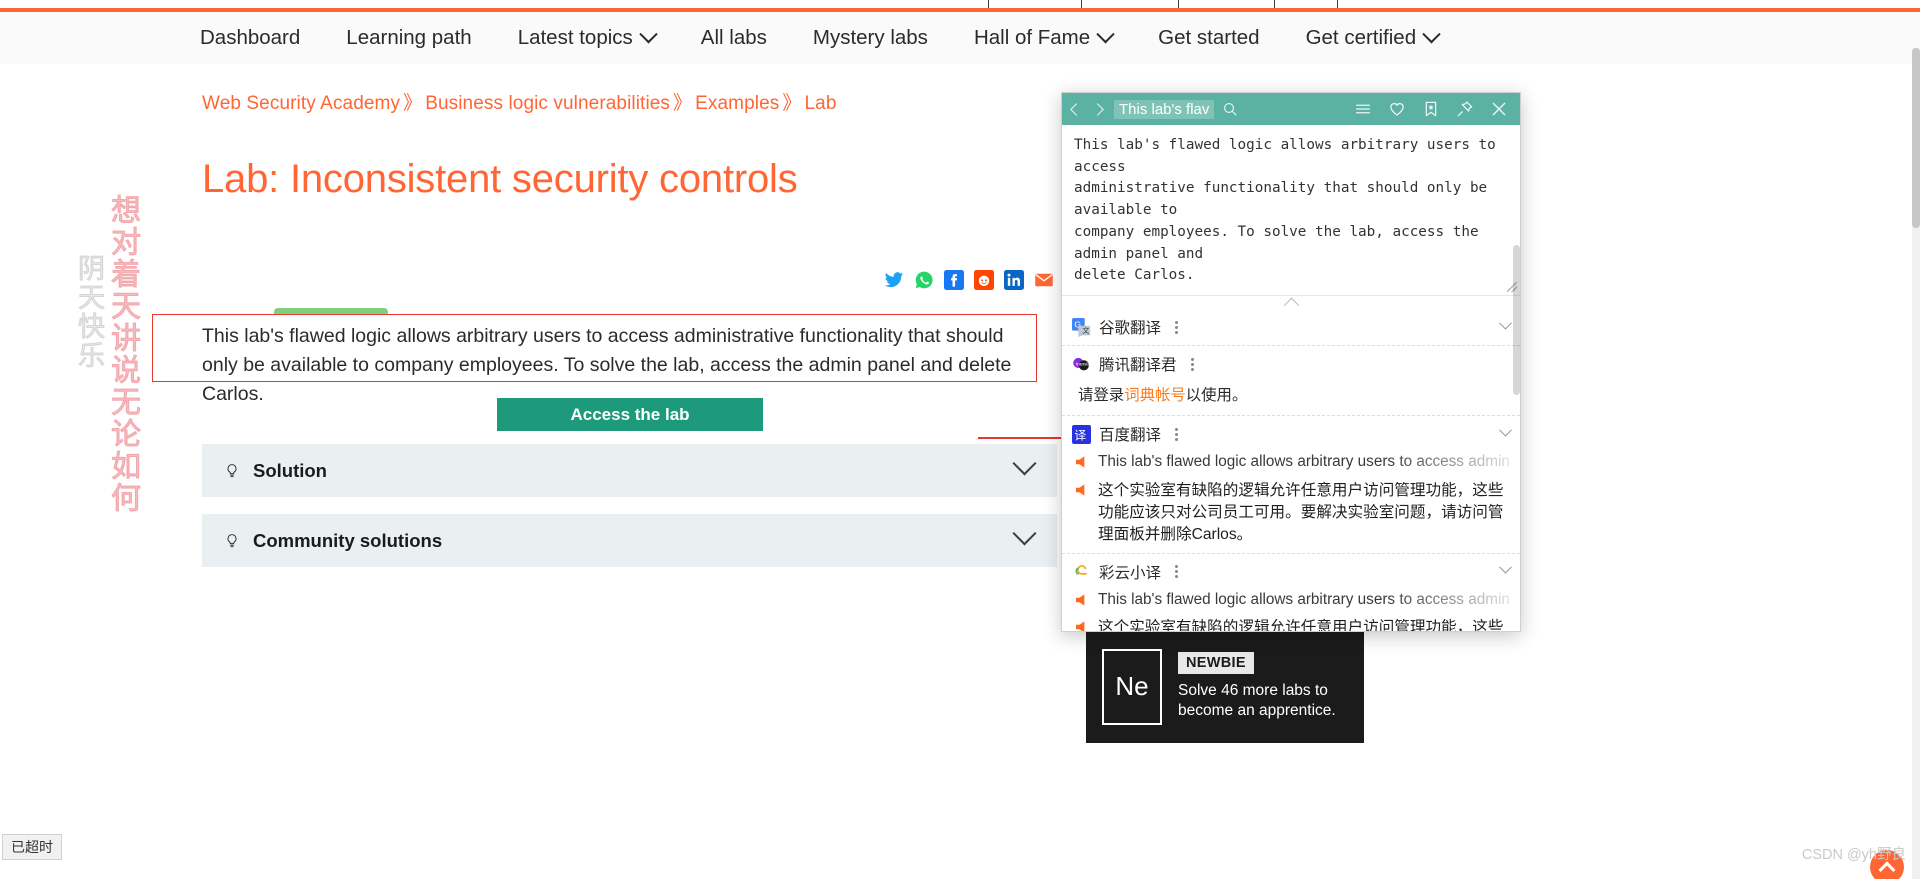 The width and height of the screenshot is (1920, 879). Describe the element at coordinates (1291, 391) in the screenshot. I see `engine-login-notice: 请登录词典帐号以使用。` at that location.